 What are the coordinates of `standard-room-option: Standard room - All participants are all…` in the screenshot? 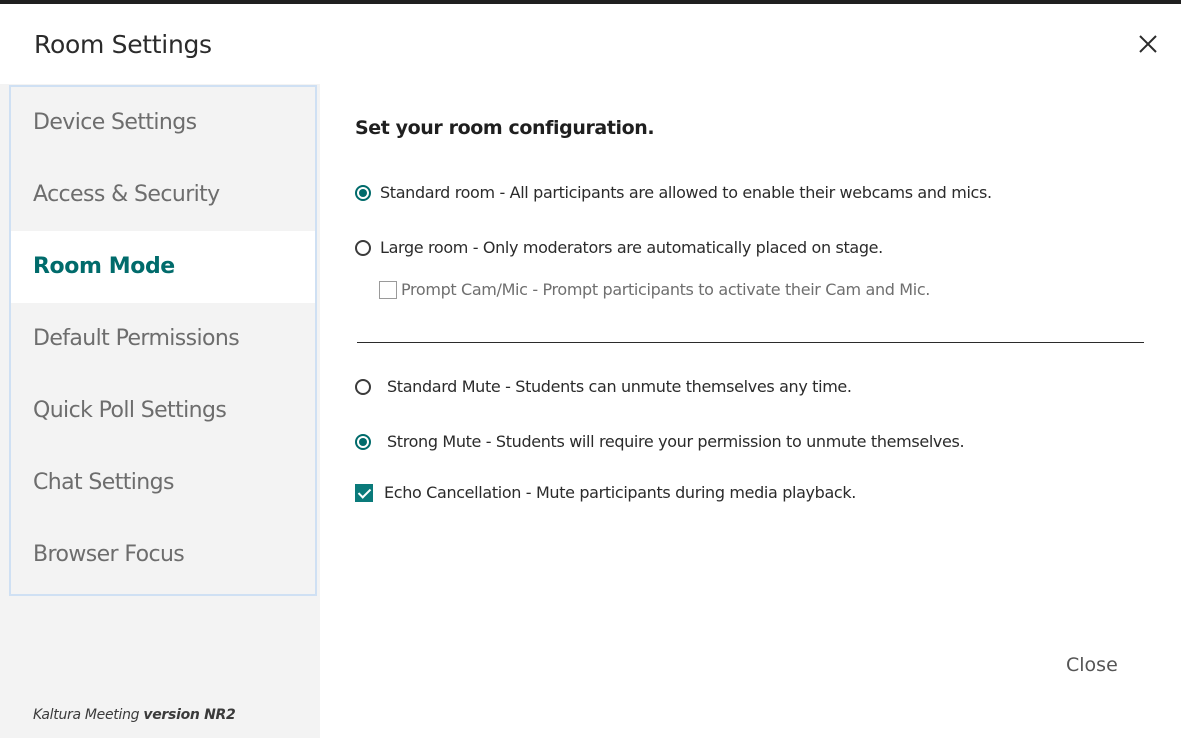 It's located at (673, 192).